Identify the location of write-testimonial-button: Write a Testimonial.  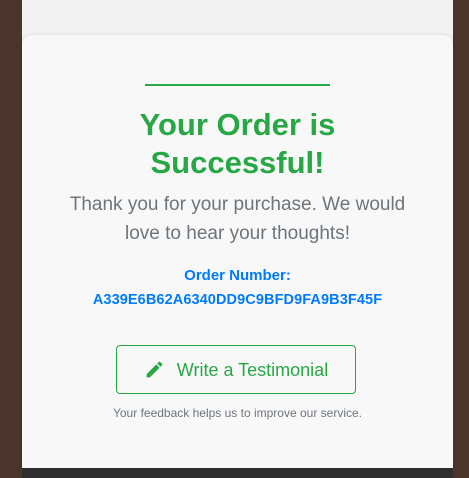
(236, 369).